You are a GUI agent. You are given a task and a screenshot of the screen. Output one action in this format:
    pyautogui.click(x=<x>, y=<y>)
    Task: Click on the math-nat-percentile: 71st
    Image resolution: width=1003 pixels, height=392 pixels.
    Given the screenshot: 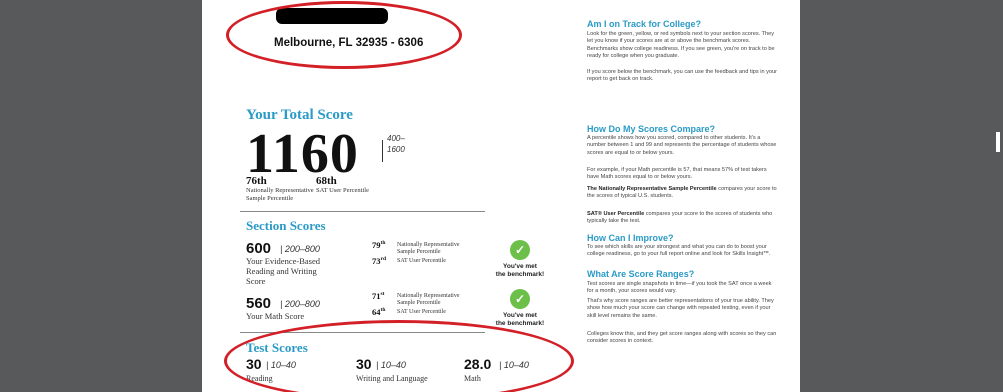 What is the action you would take?
    pyautogui.click(x=378, y=296)
    